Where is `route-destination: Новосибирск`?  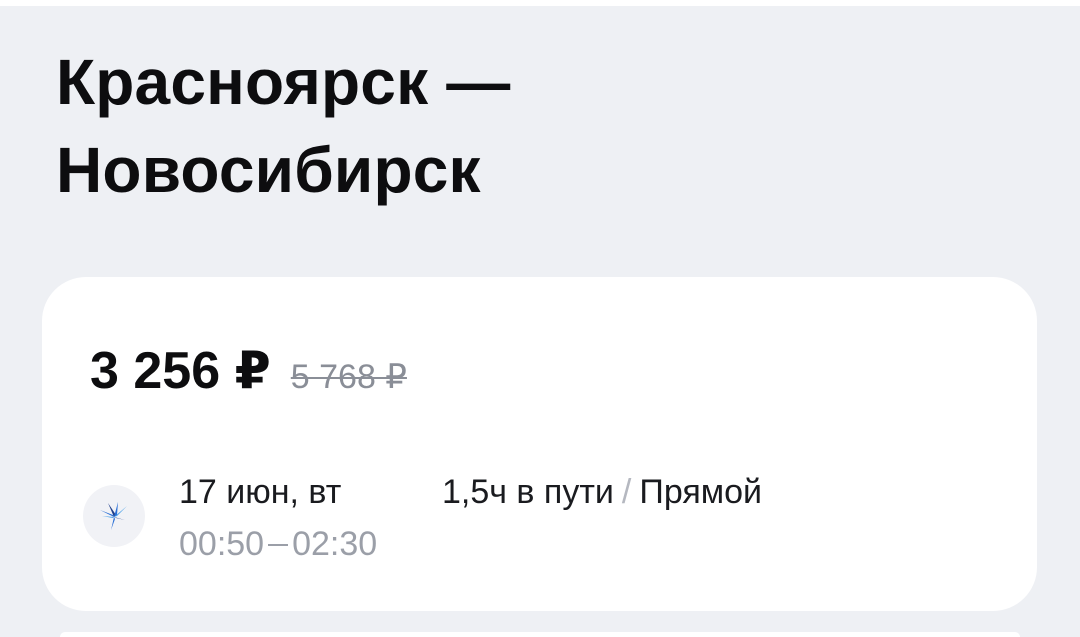 route-destination: Новосибирск is located at coordinates (268, 170).